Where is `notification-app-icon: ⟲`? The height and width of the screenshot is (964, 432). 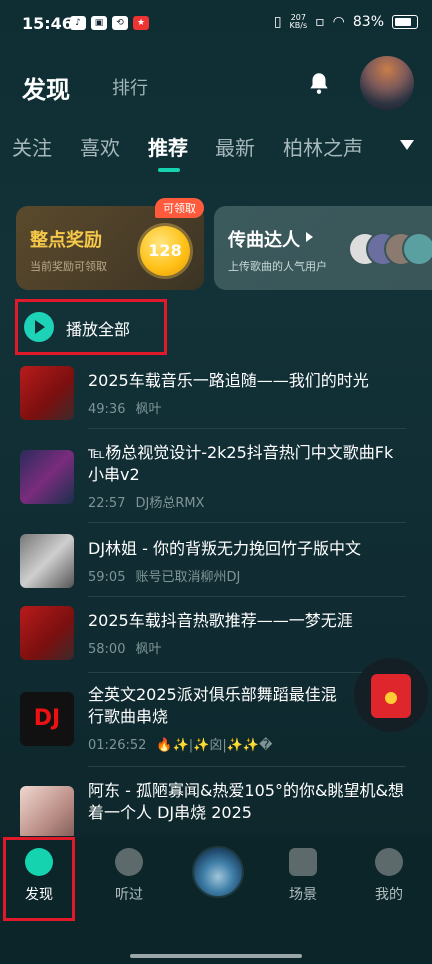
notification-app-icon: ⟲ is located at coordinates (120, 23).